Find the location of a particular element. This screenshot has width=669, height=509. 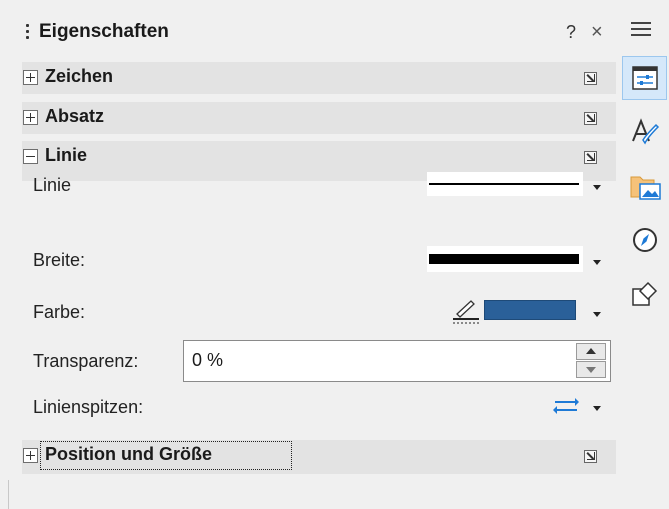

section-position-title: Position und Größe is located at coordinates (128, 454).